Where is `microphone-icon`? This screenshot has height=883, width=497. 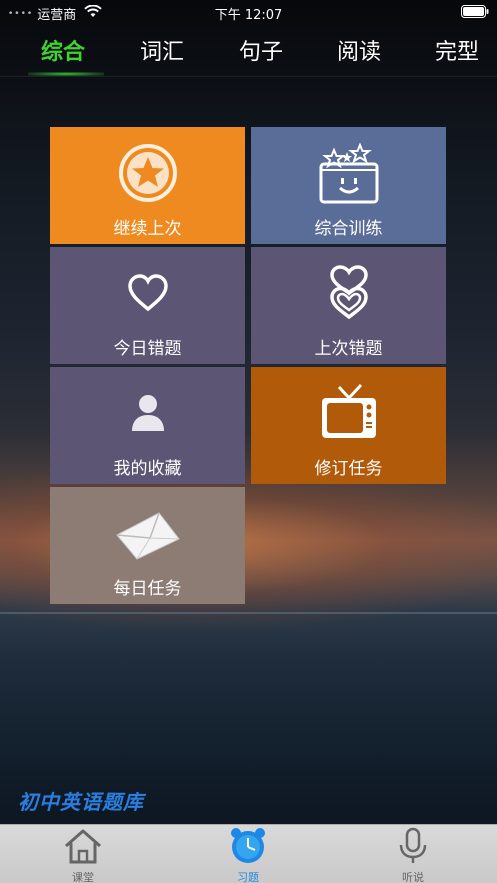
microphone-icon is located at coordinates (413, 848).